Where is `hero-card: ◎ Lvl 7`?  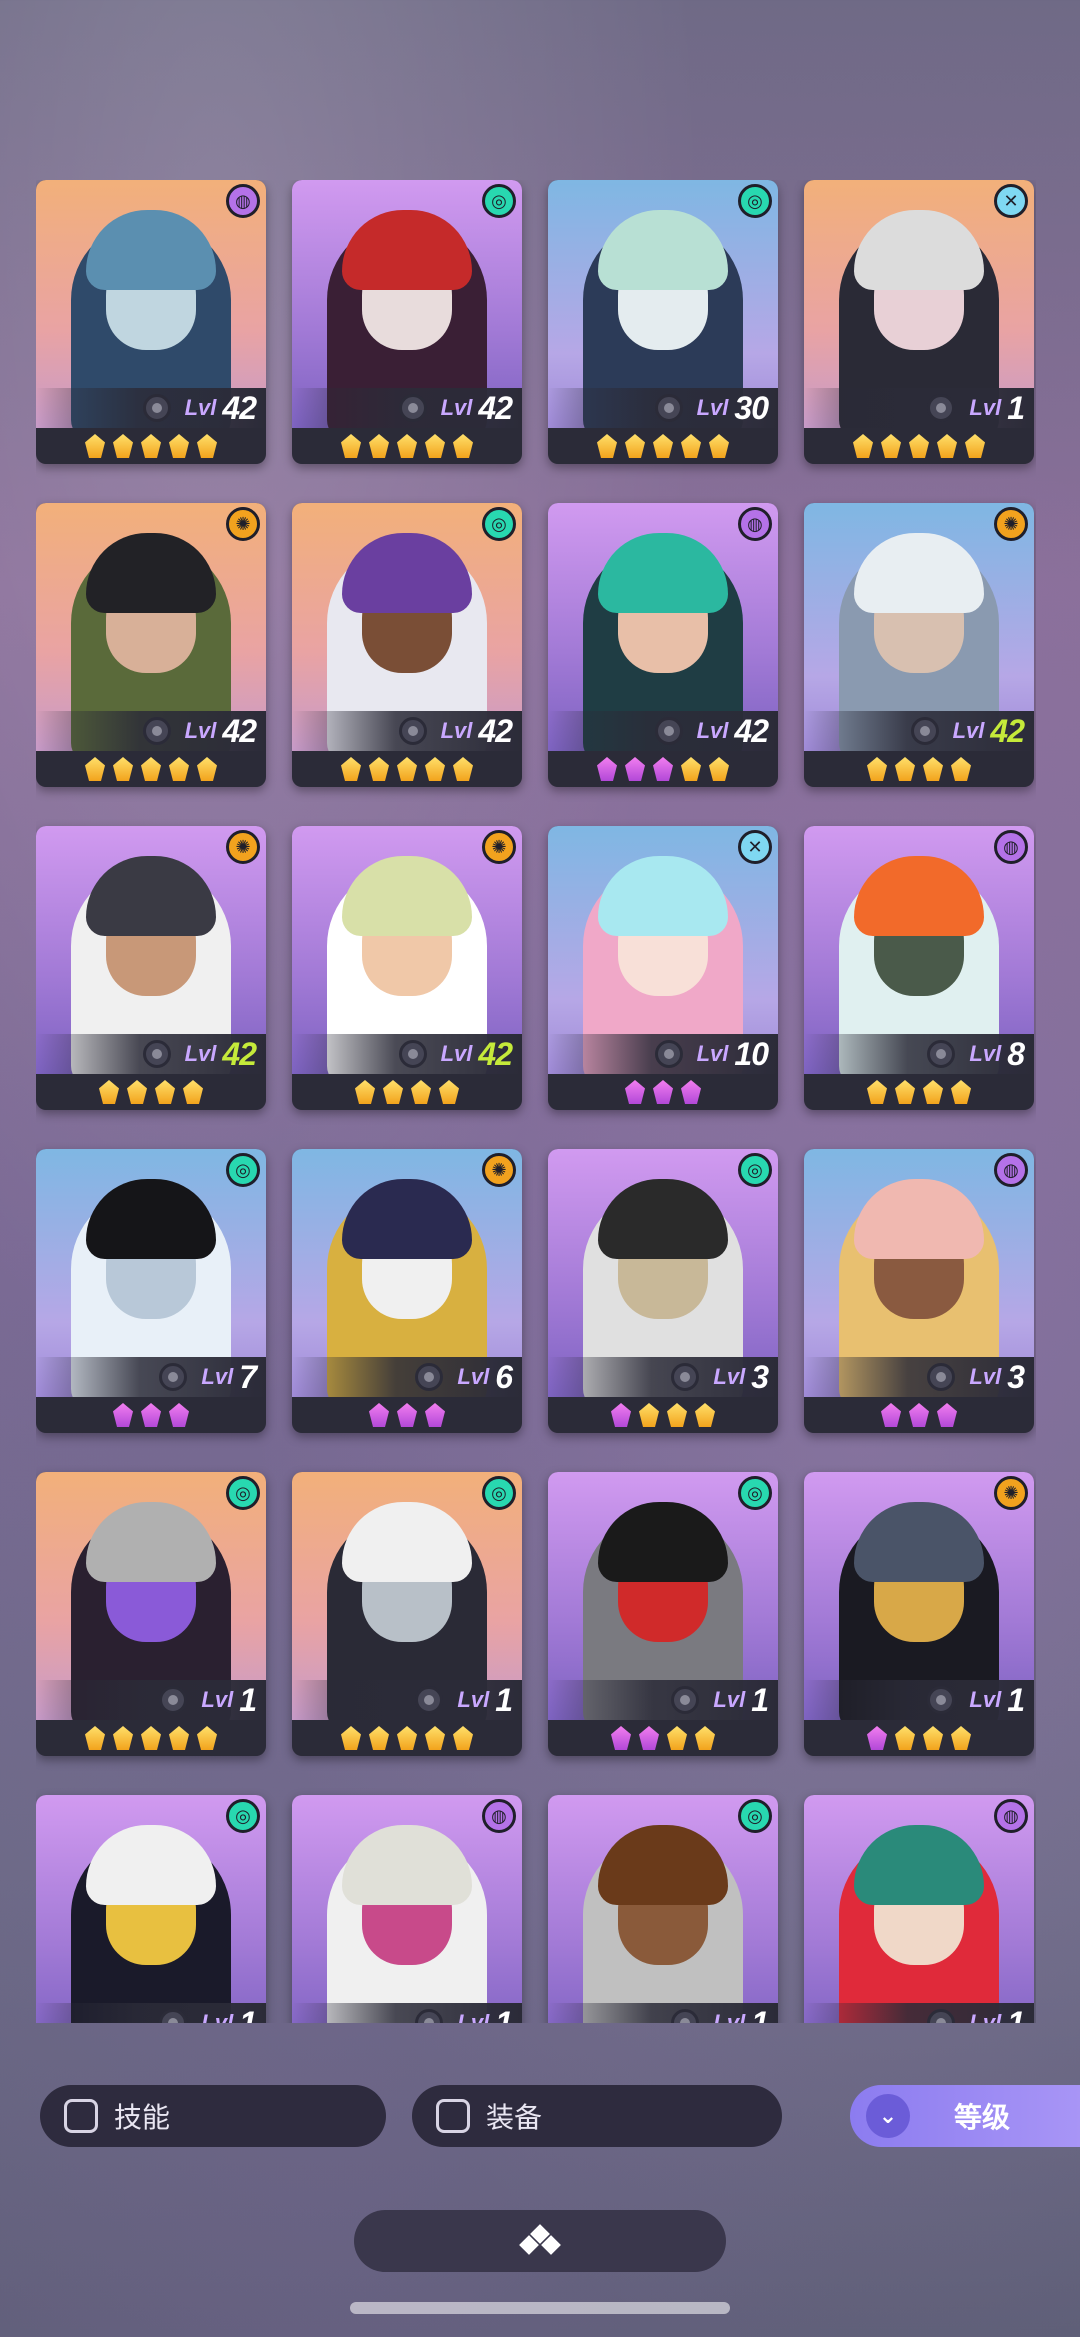 hero-card: ◎ Lvl 7 is located at coordinates (151, 1291).